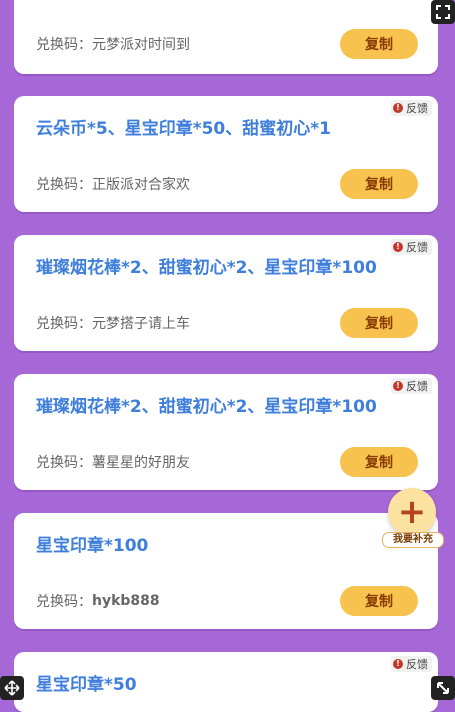  I want to click on add-code-button: + 我要补充, so click(413, 519).